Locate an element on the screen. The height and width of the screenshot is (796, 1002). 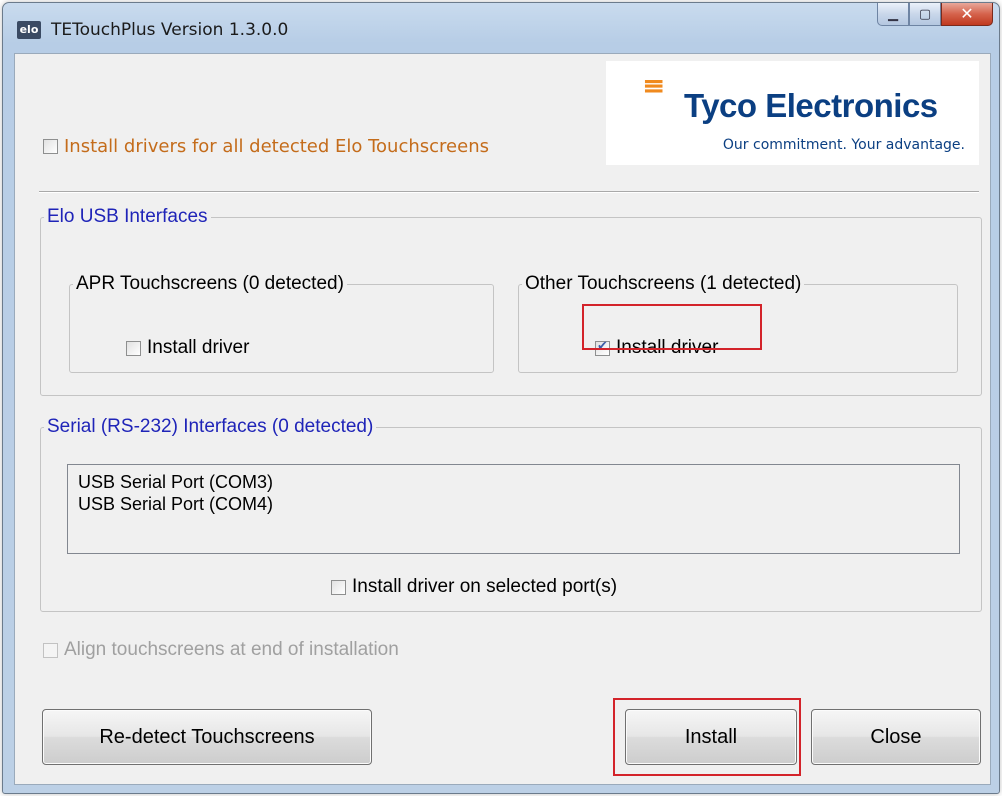
redetect-button: Re-detect Touchscreens is located at coordinates (207, 737).